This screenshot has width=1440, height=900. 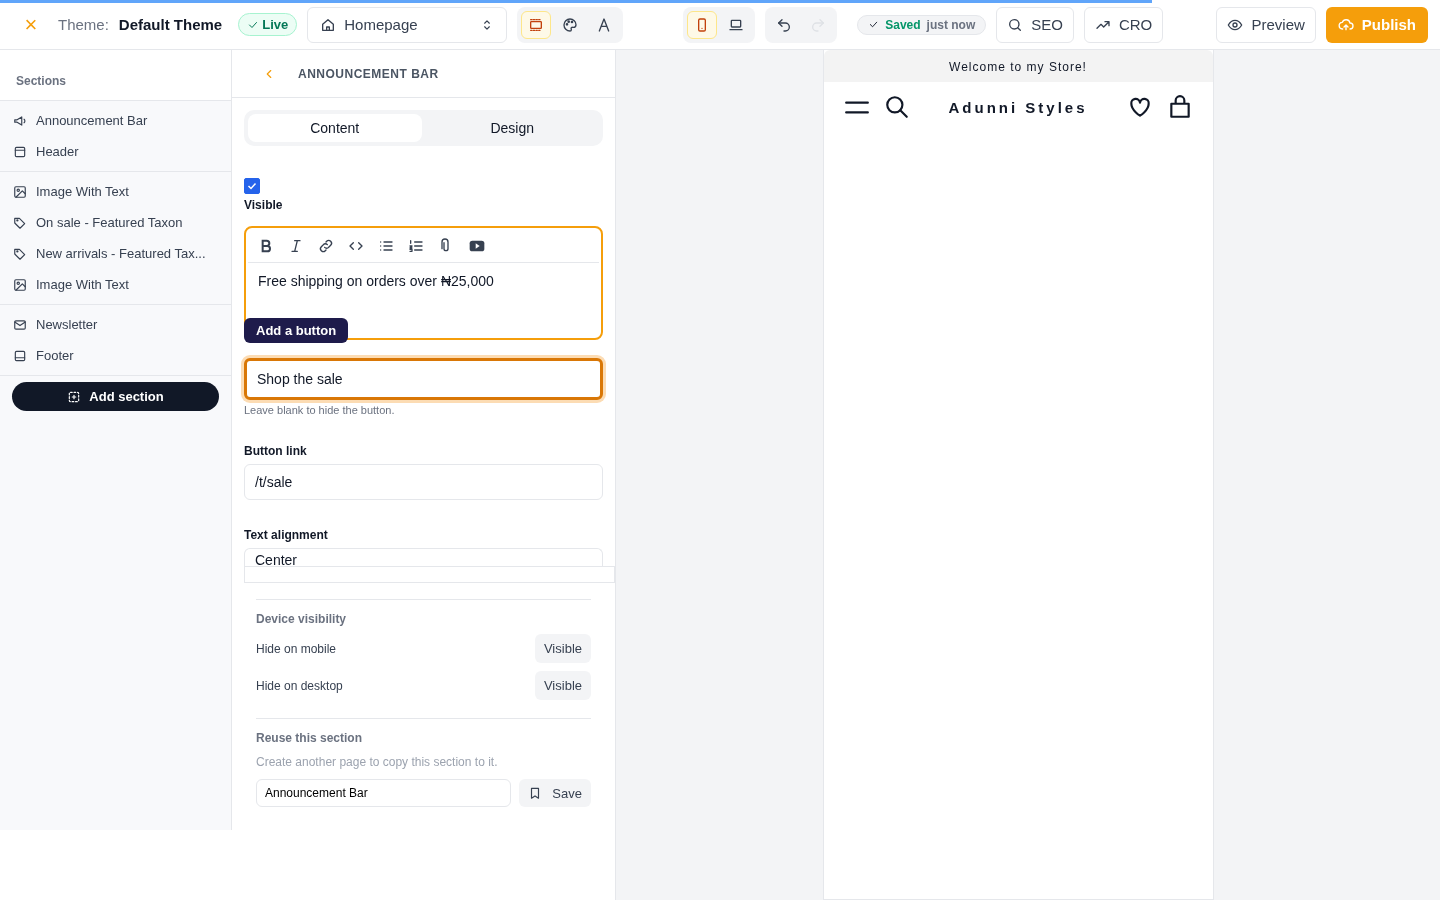 I want to click on reuse-hint: Create another page to copy this section to it., so click(x=377, y=762).